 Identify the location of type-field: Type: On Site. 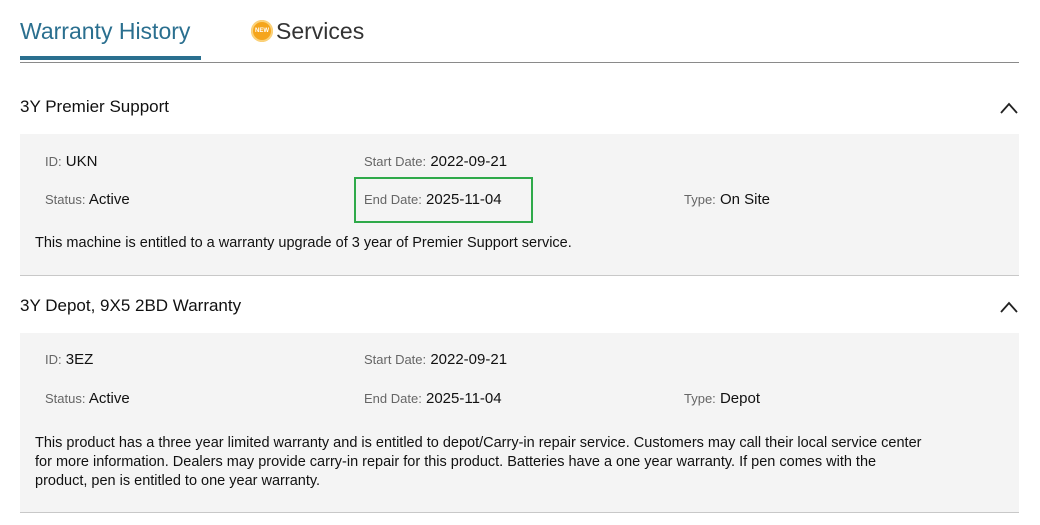
(727, 200).